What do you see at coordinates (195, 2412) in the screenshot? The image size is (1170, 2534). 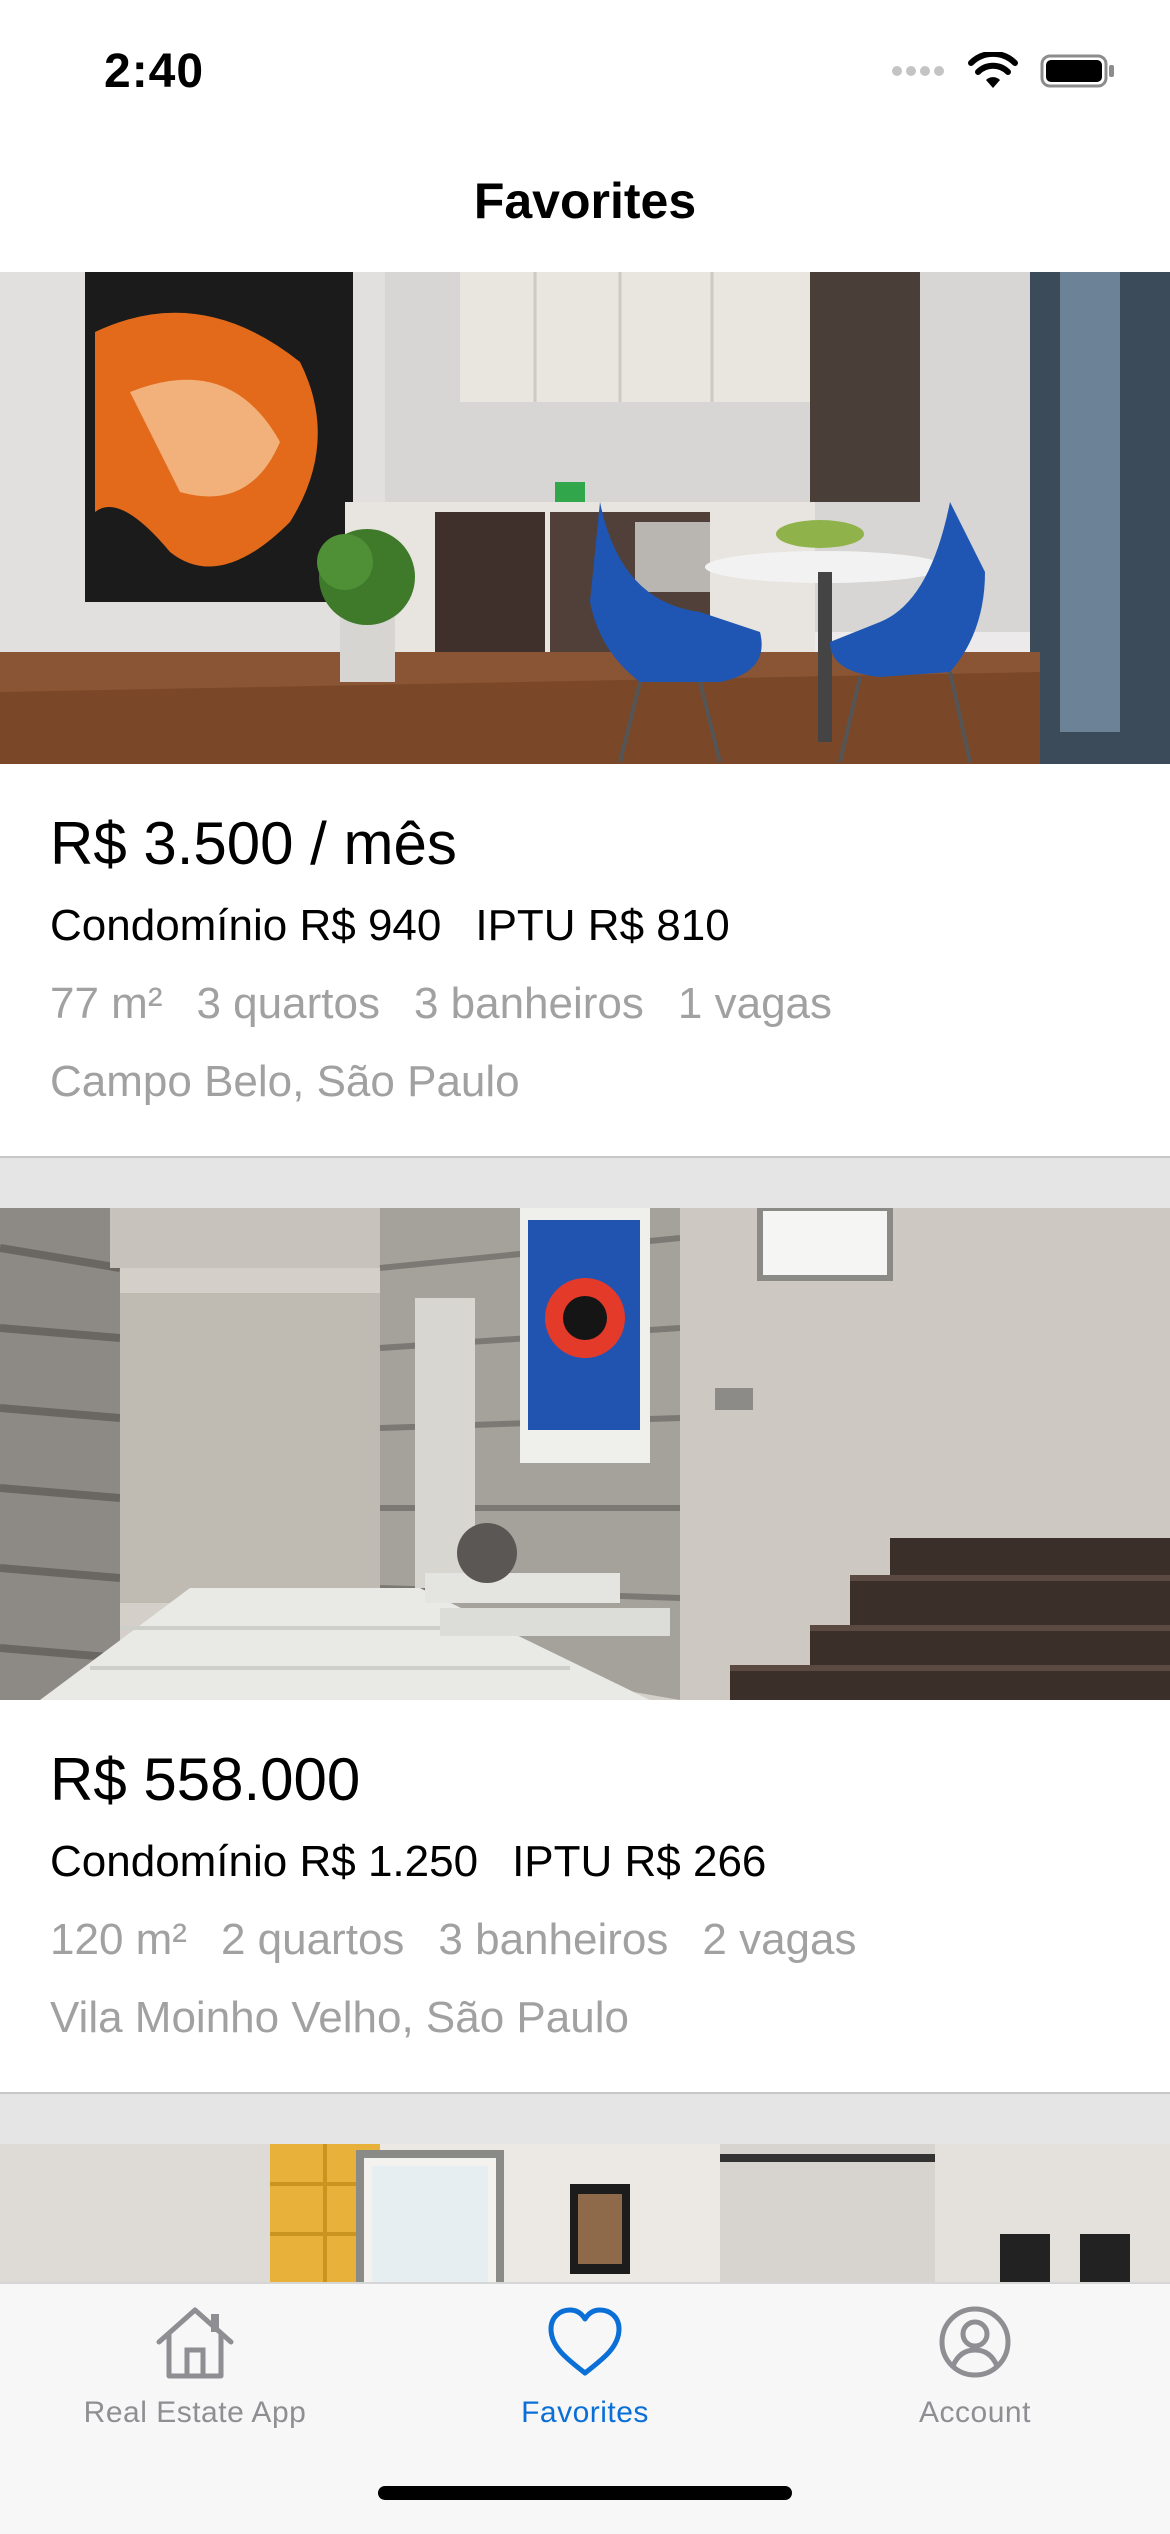 I see `tab-label: Real Estate App` at bounding box center [195, 2412].